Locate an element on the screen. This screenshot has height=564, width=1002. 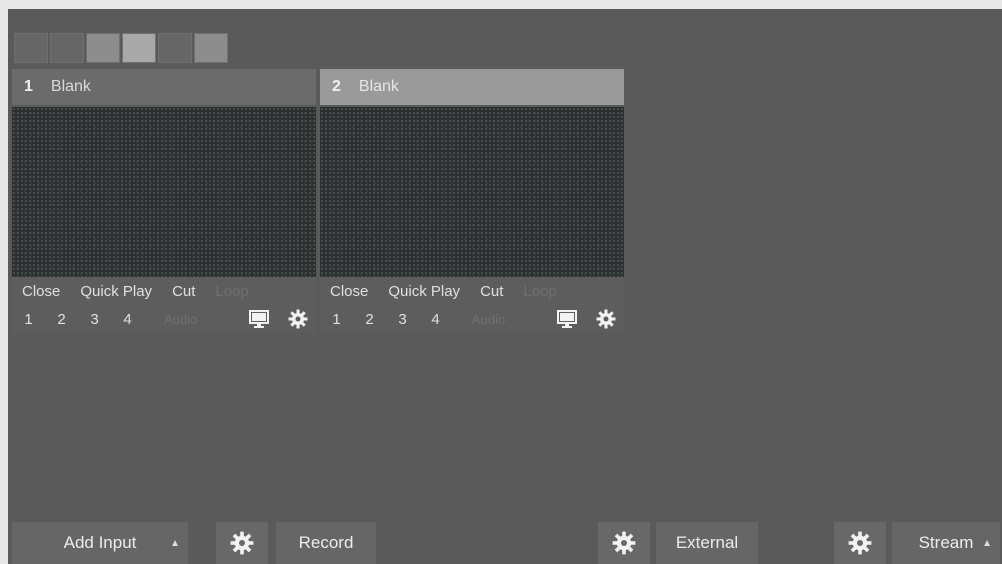
record-button: Record is located at coordinates (326, 543).